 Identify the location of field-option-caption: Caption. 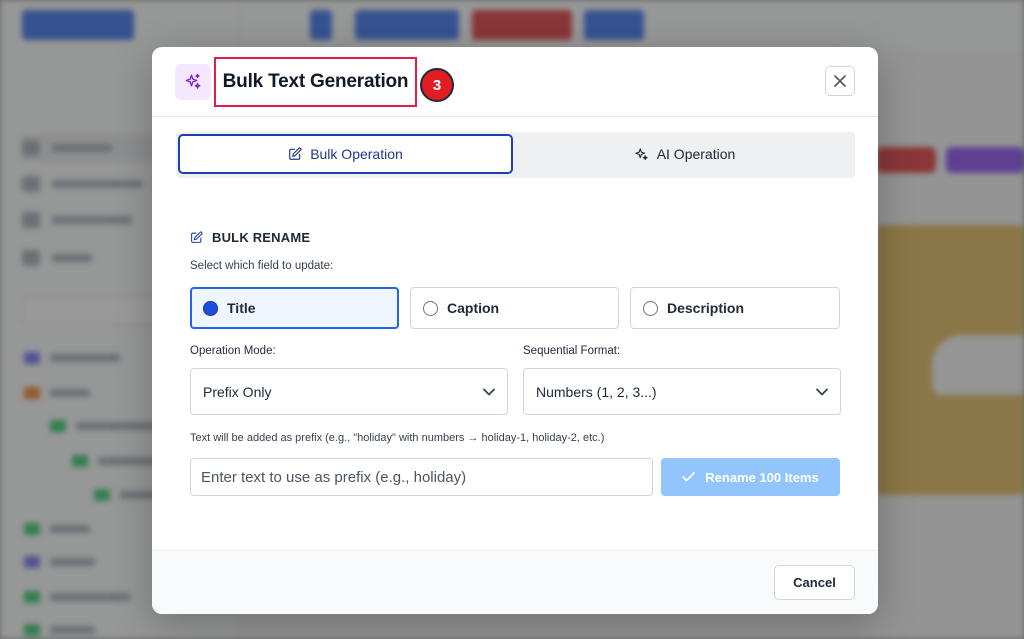
(514, 308).